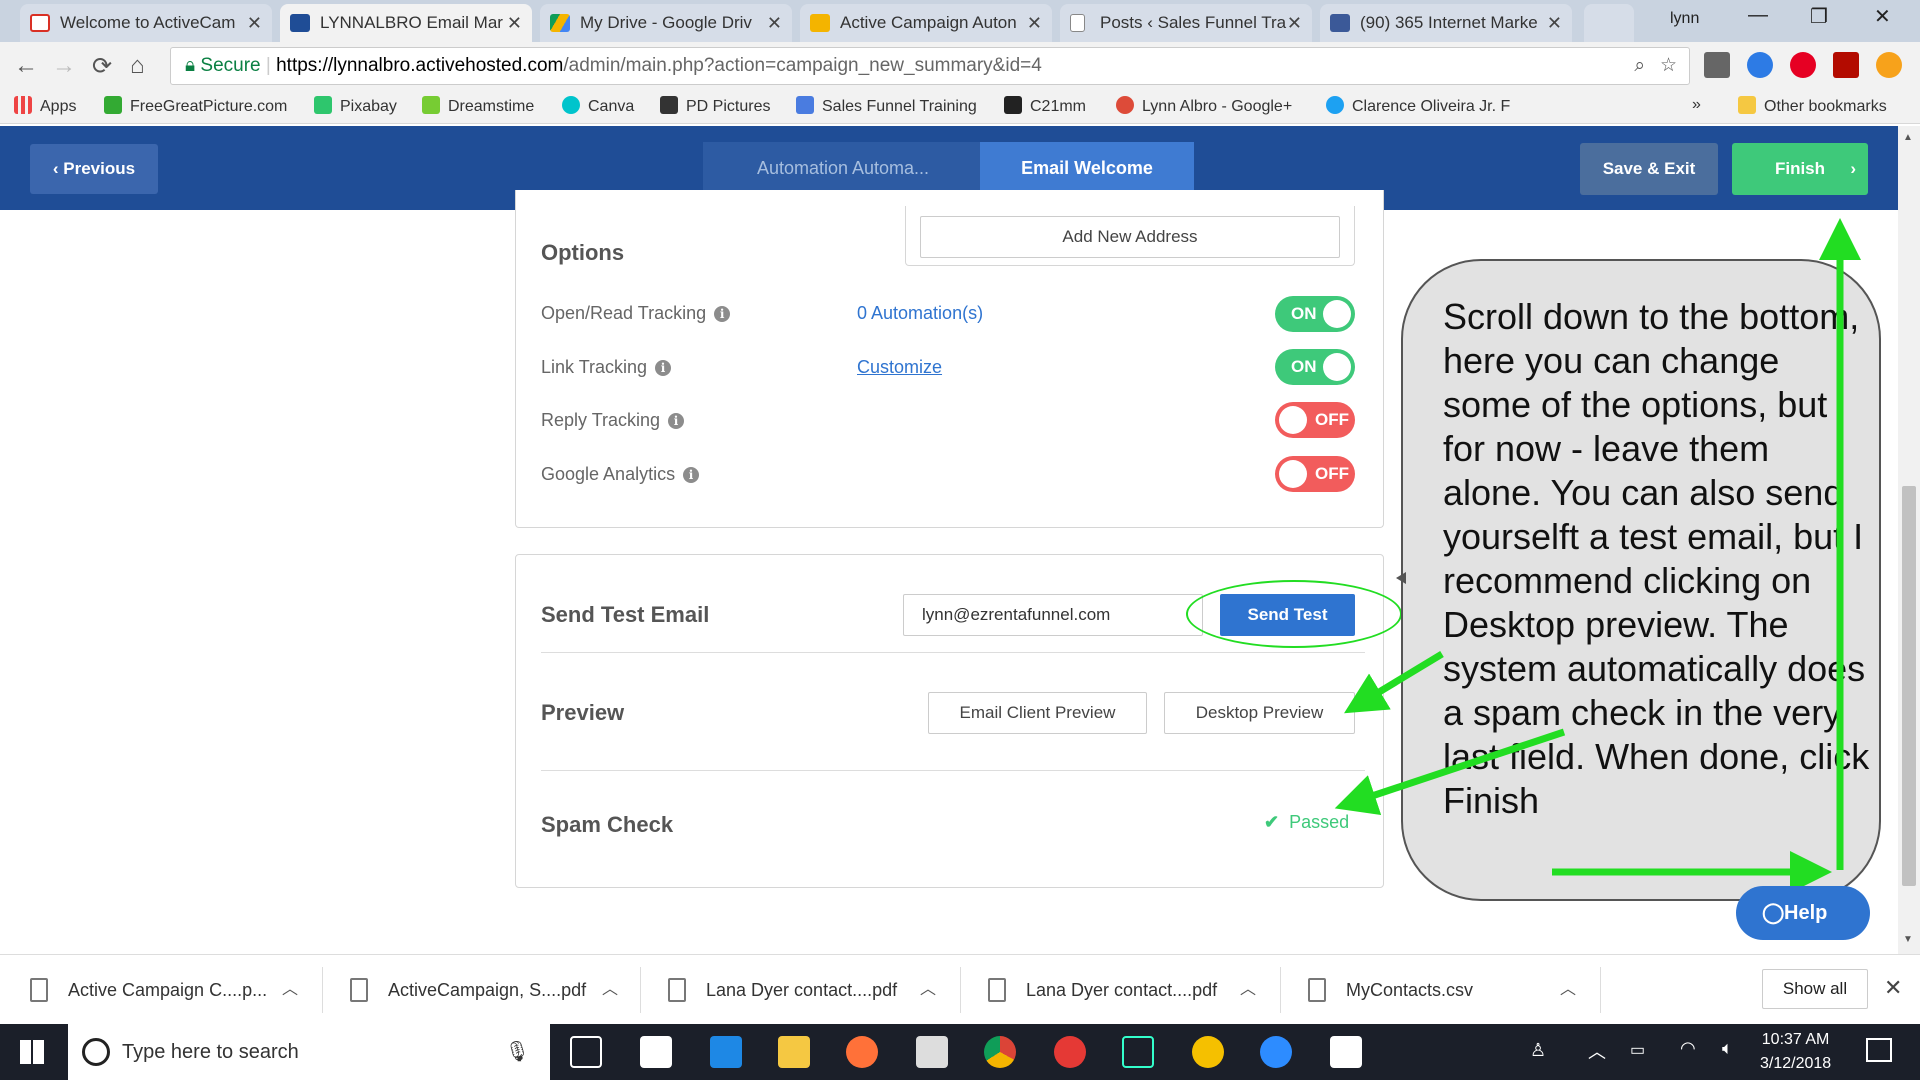  I want to click on people-icon: ♙, so click(1538, 1050).